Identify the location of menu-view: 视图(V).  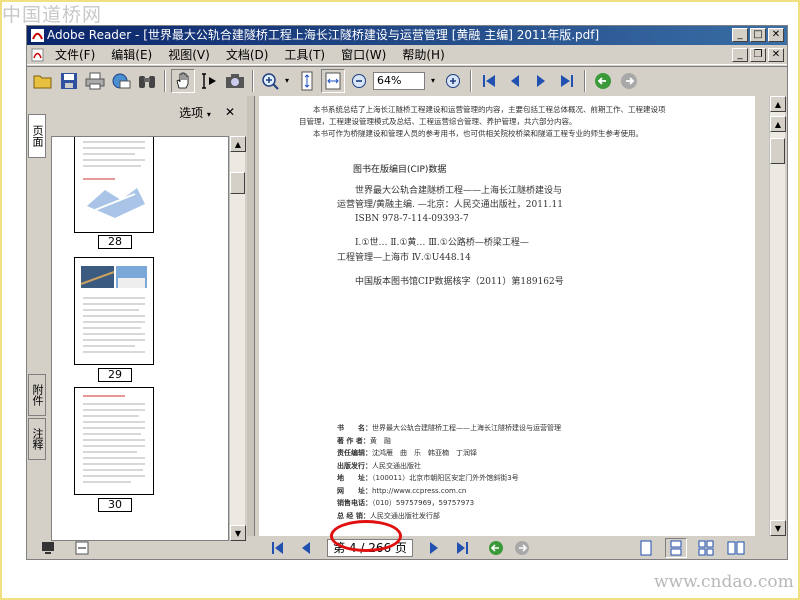
(189, 54).